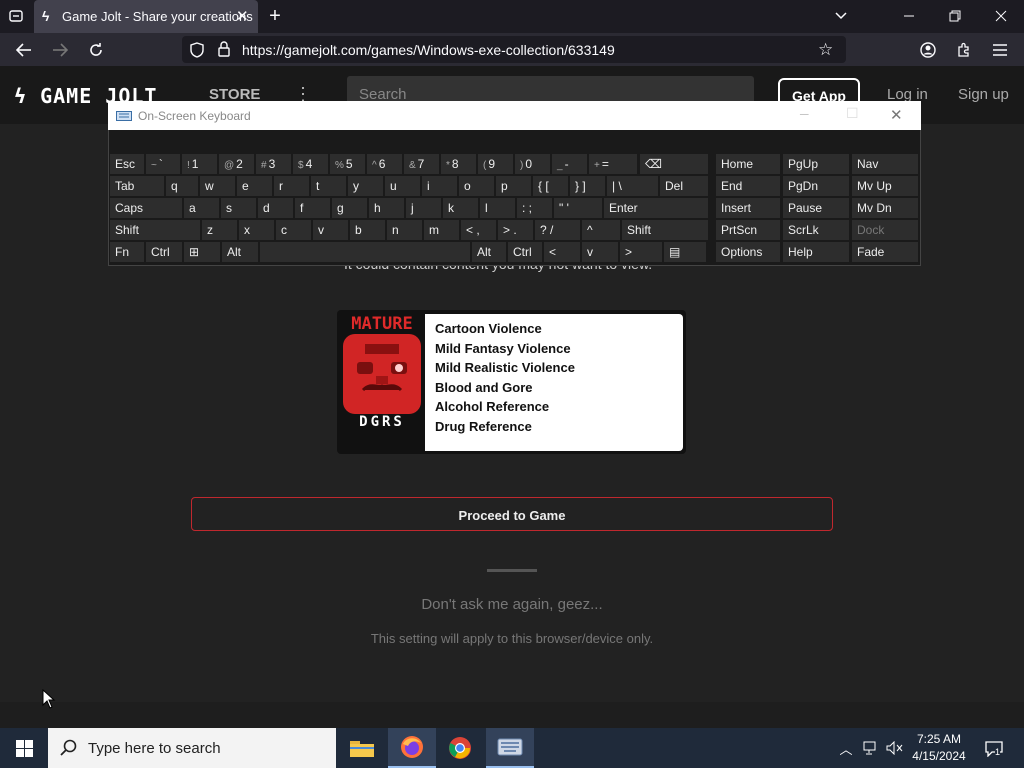  Describe the element at coordinates (1000, 50) in the screenshot. I see `menu-icon` at that location.